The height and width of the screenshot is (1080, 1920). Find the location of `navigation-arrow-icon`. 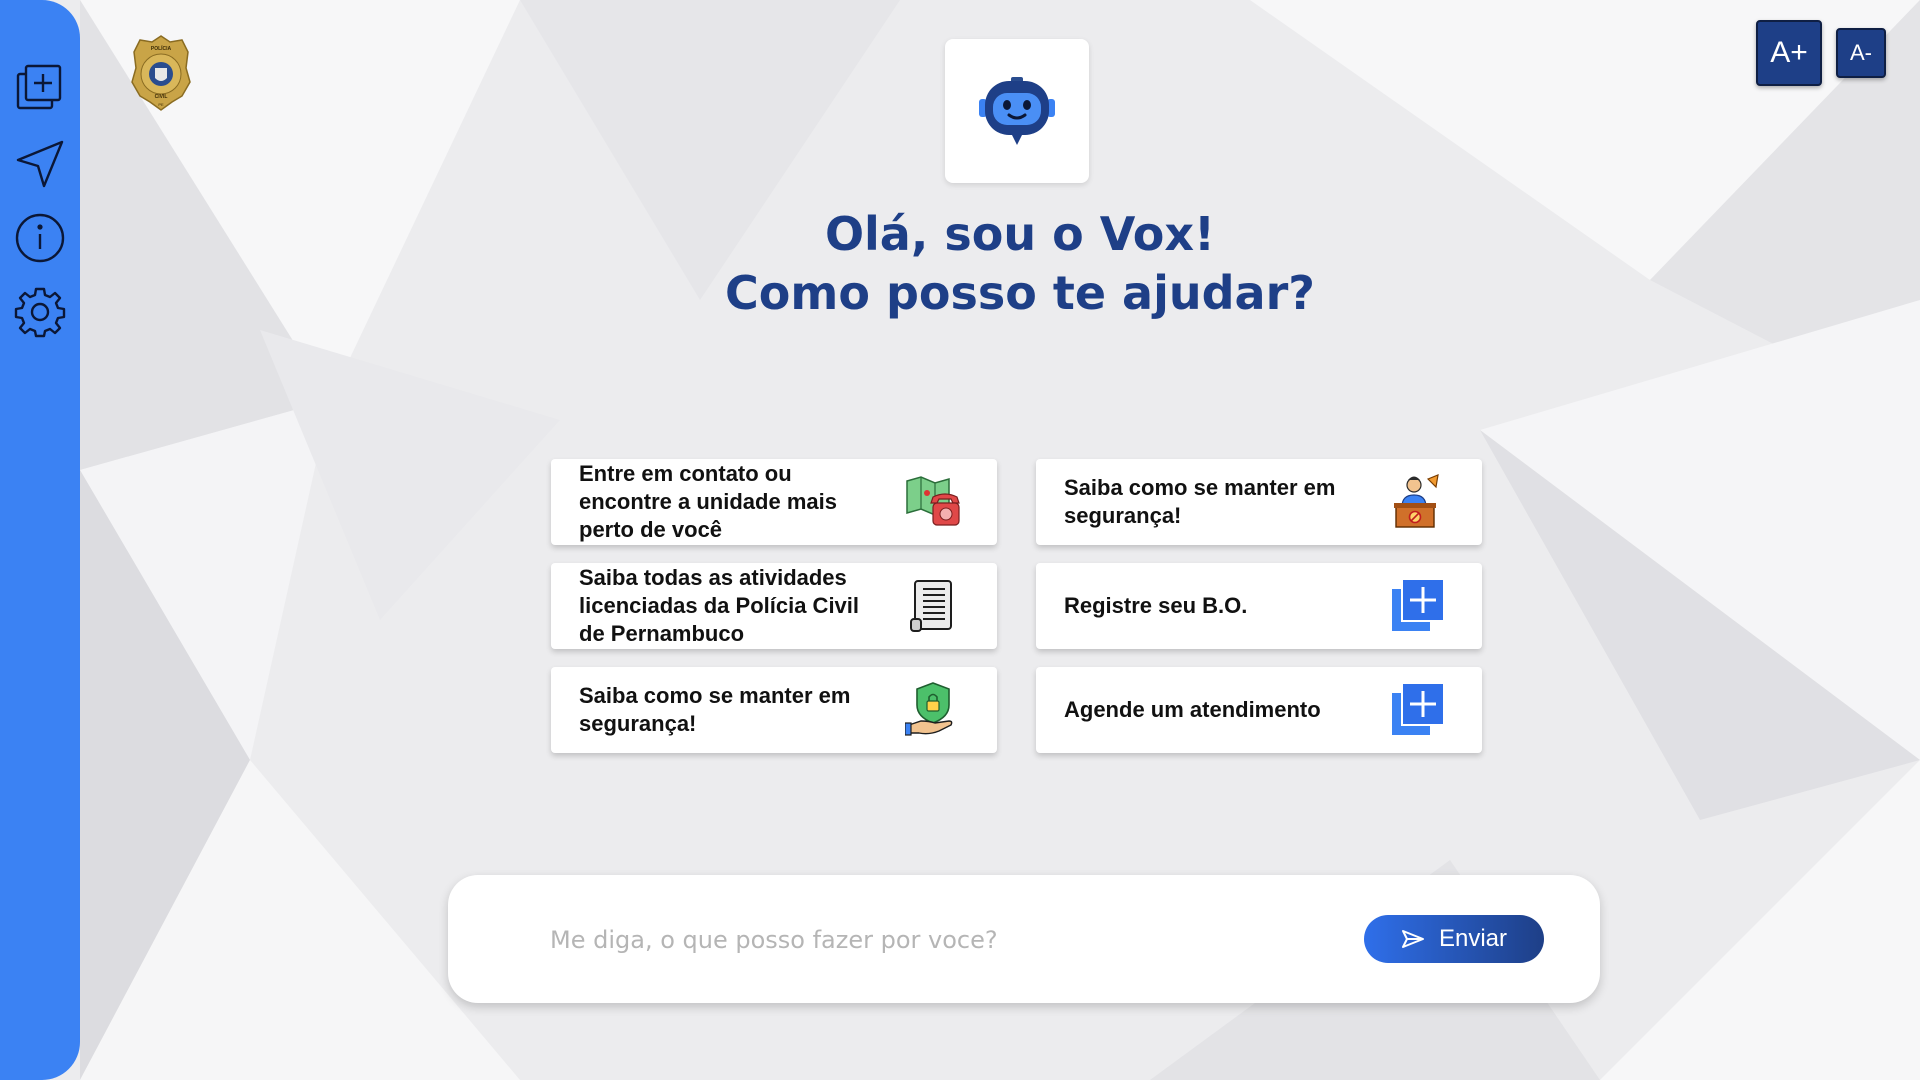

navigation-arrow-icon is located at coordinates (40, 164).